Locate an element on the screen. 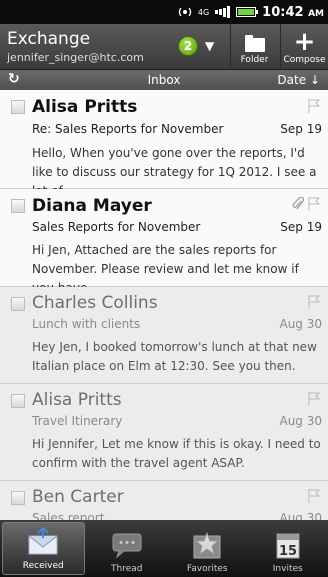  account-name: Exchange is located at coordinates (48, 39).